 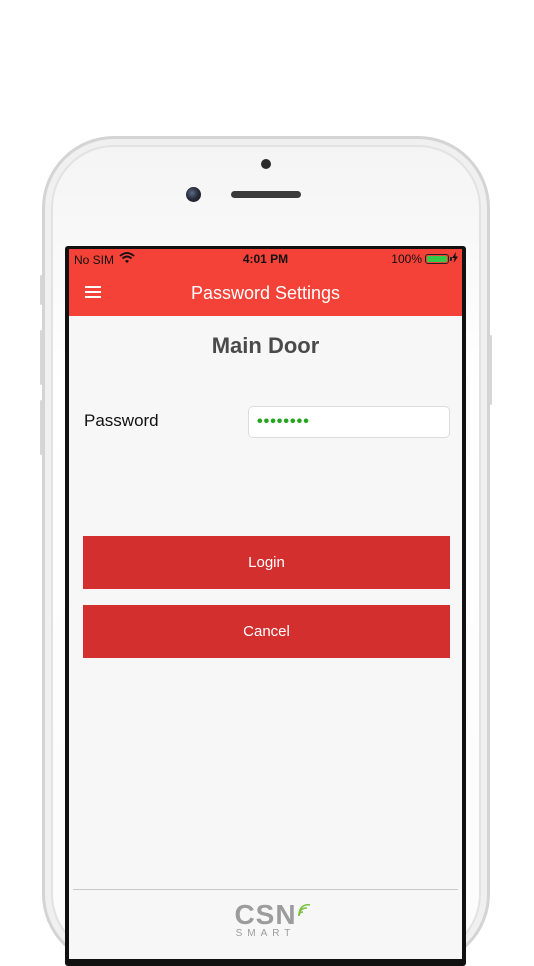 I want to click on earpiece-speaker, so click(x=266, y=194).